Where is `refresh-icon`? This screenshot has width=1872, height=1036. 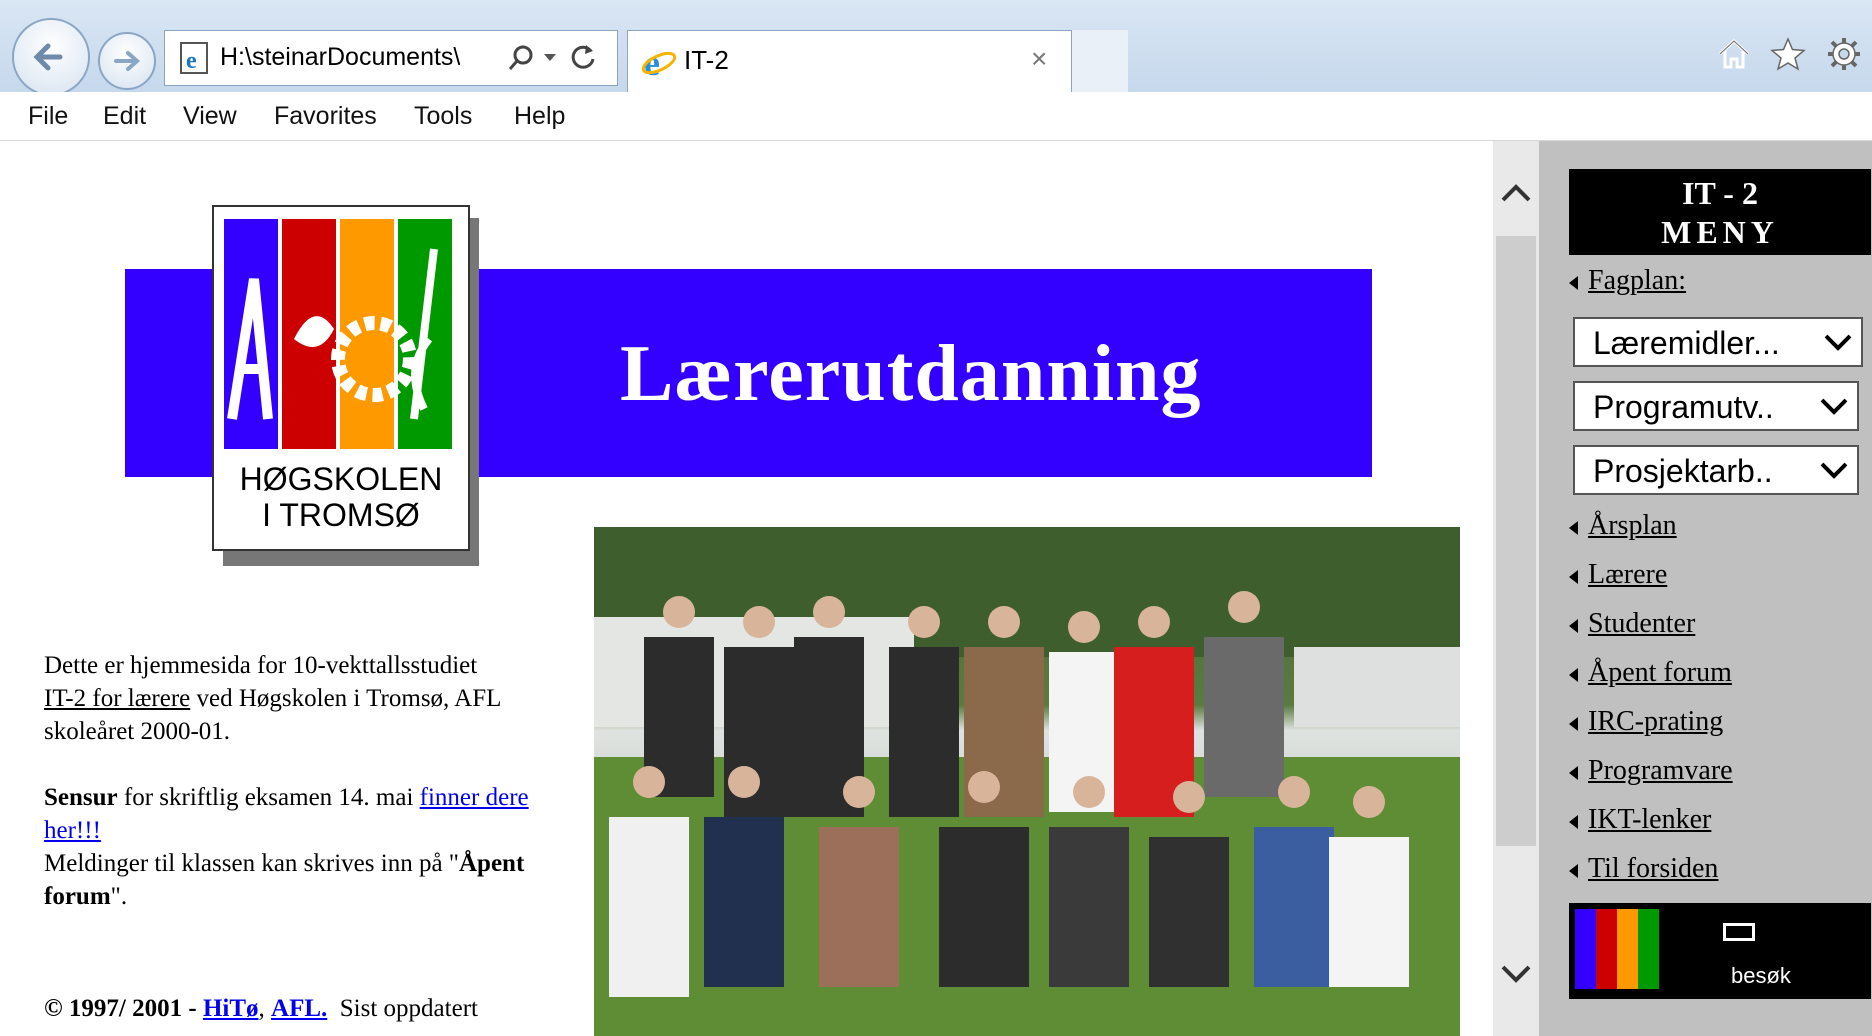 refresh-icon is located at coordinates (583, 57).